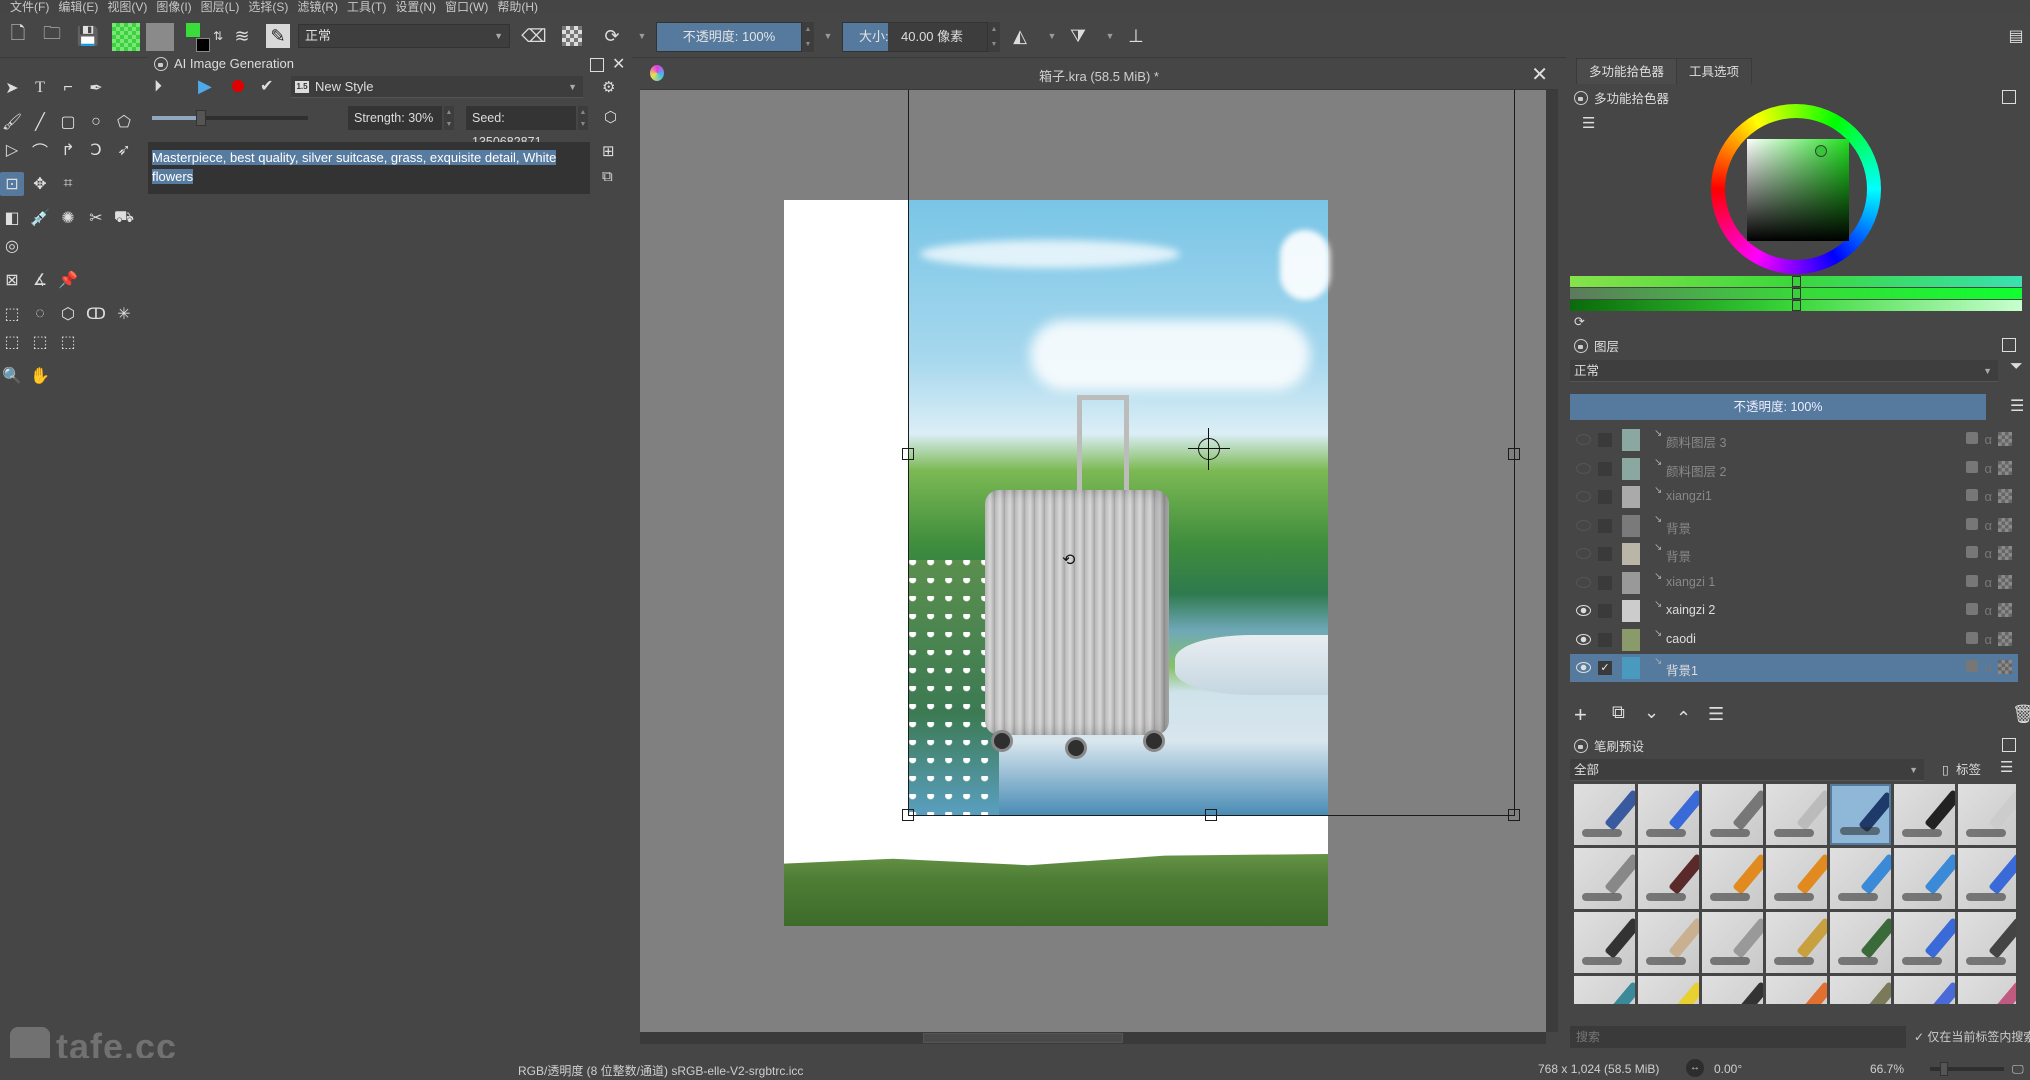 The width and height of the screenshot is (2030, 1080). I want to click on duplicate-layer-icon: ⧉, so click(1618, 712).